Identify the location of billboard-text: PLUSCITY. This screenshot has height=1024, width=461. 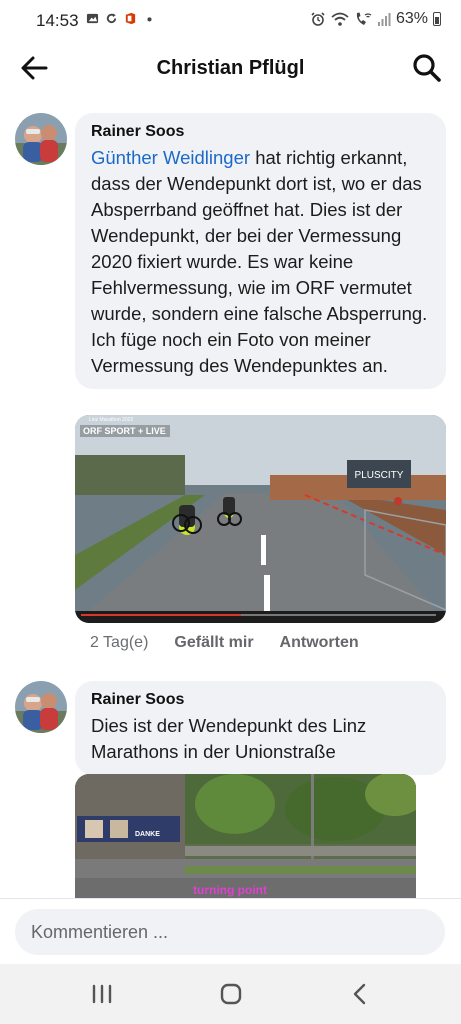
(379, 475).